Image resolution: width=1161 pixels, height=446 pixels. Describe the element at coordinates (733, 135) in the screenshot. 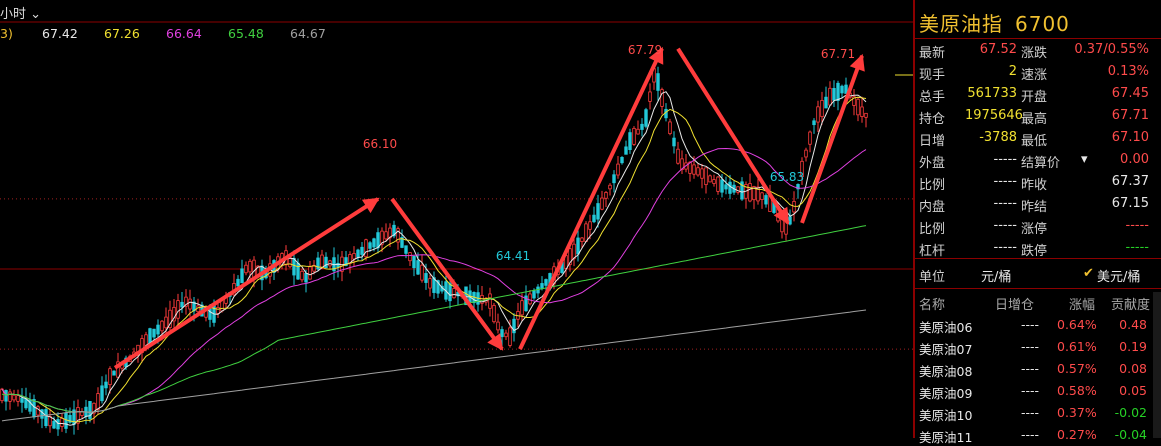

I see `trend-arrow` at that location.